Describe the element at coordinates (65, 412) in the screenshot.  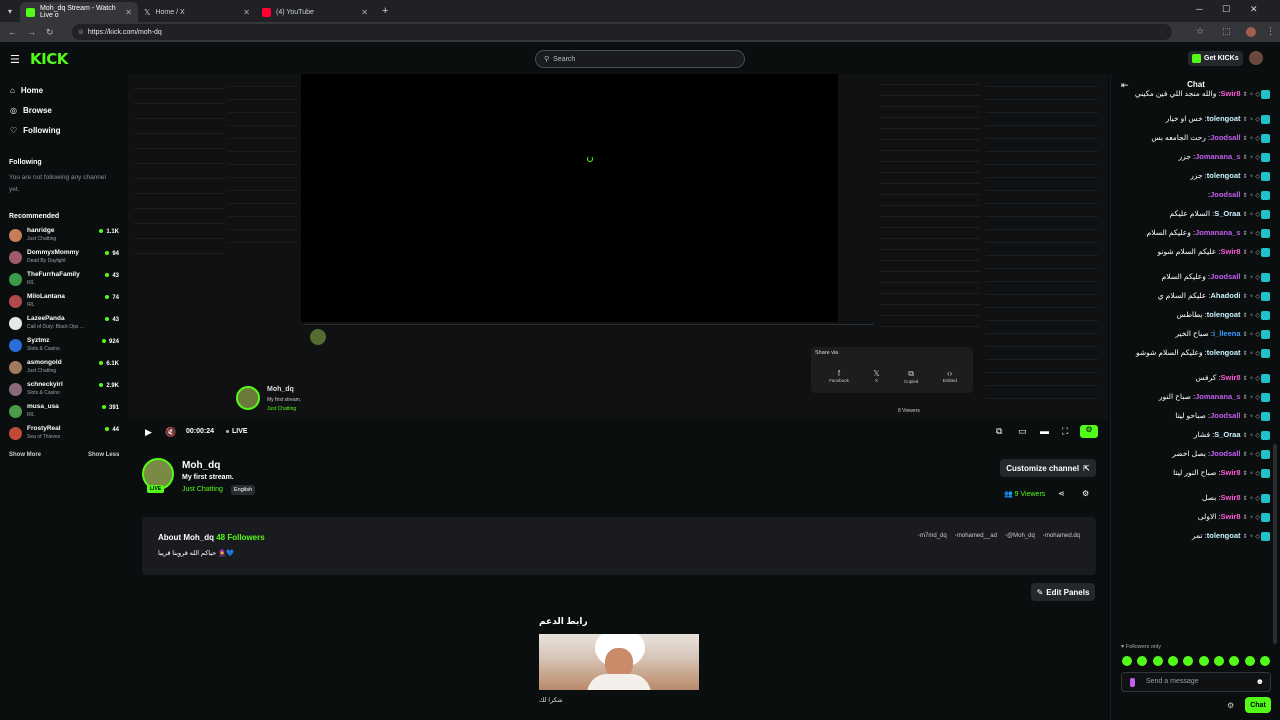
I see `recommended-channel: musa_usa IRL 391` at that location.